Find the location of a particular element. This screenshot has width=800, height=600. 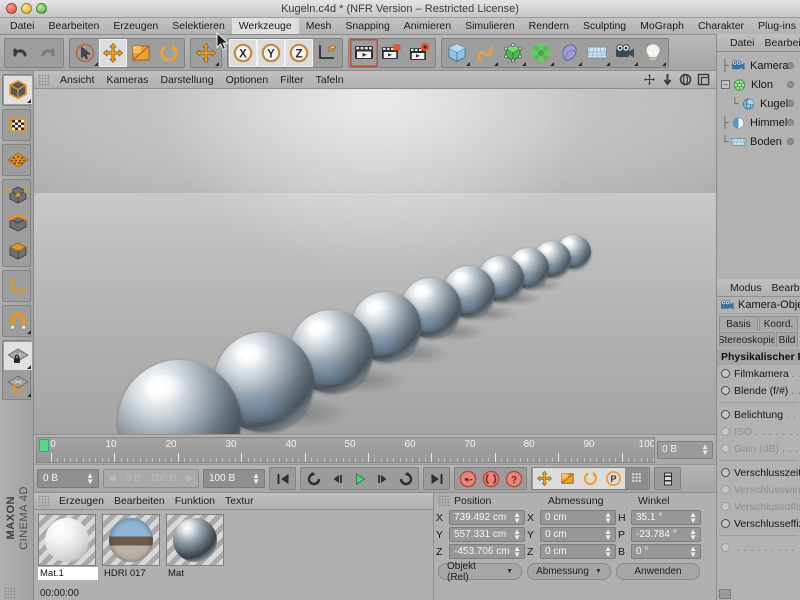

menu-mesh: Mesh is located at coordinates (319, 26).